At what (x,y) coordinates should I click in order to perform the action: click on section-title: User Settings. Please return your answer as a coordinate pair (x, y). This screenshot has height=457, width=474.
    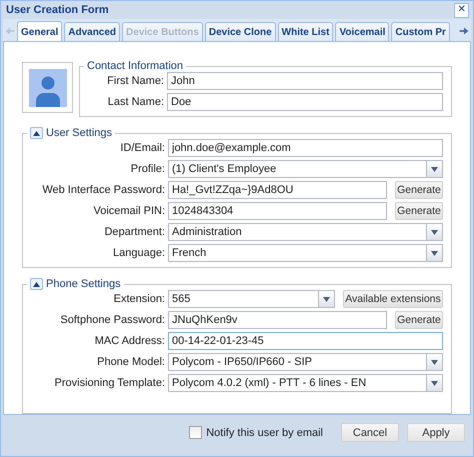
    Looking at the image, I should click on (79, 133).